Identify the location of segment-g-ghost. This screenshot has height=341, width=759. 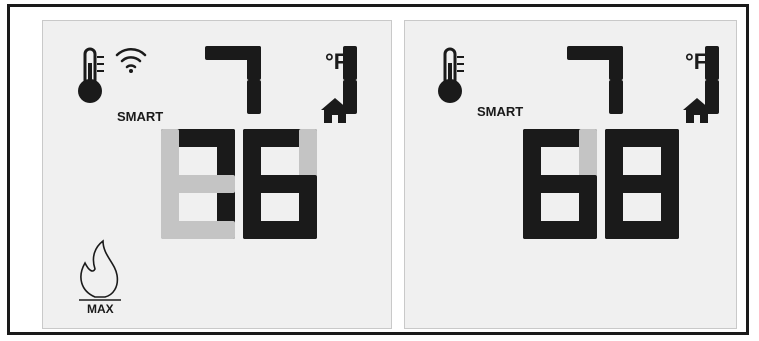
(198, 184).